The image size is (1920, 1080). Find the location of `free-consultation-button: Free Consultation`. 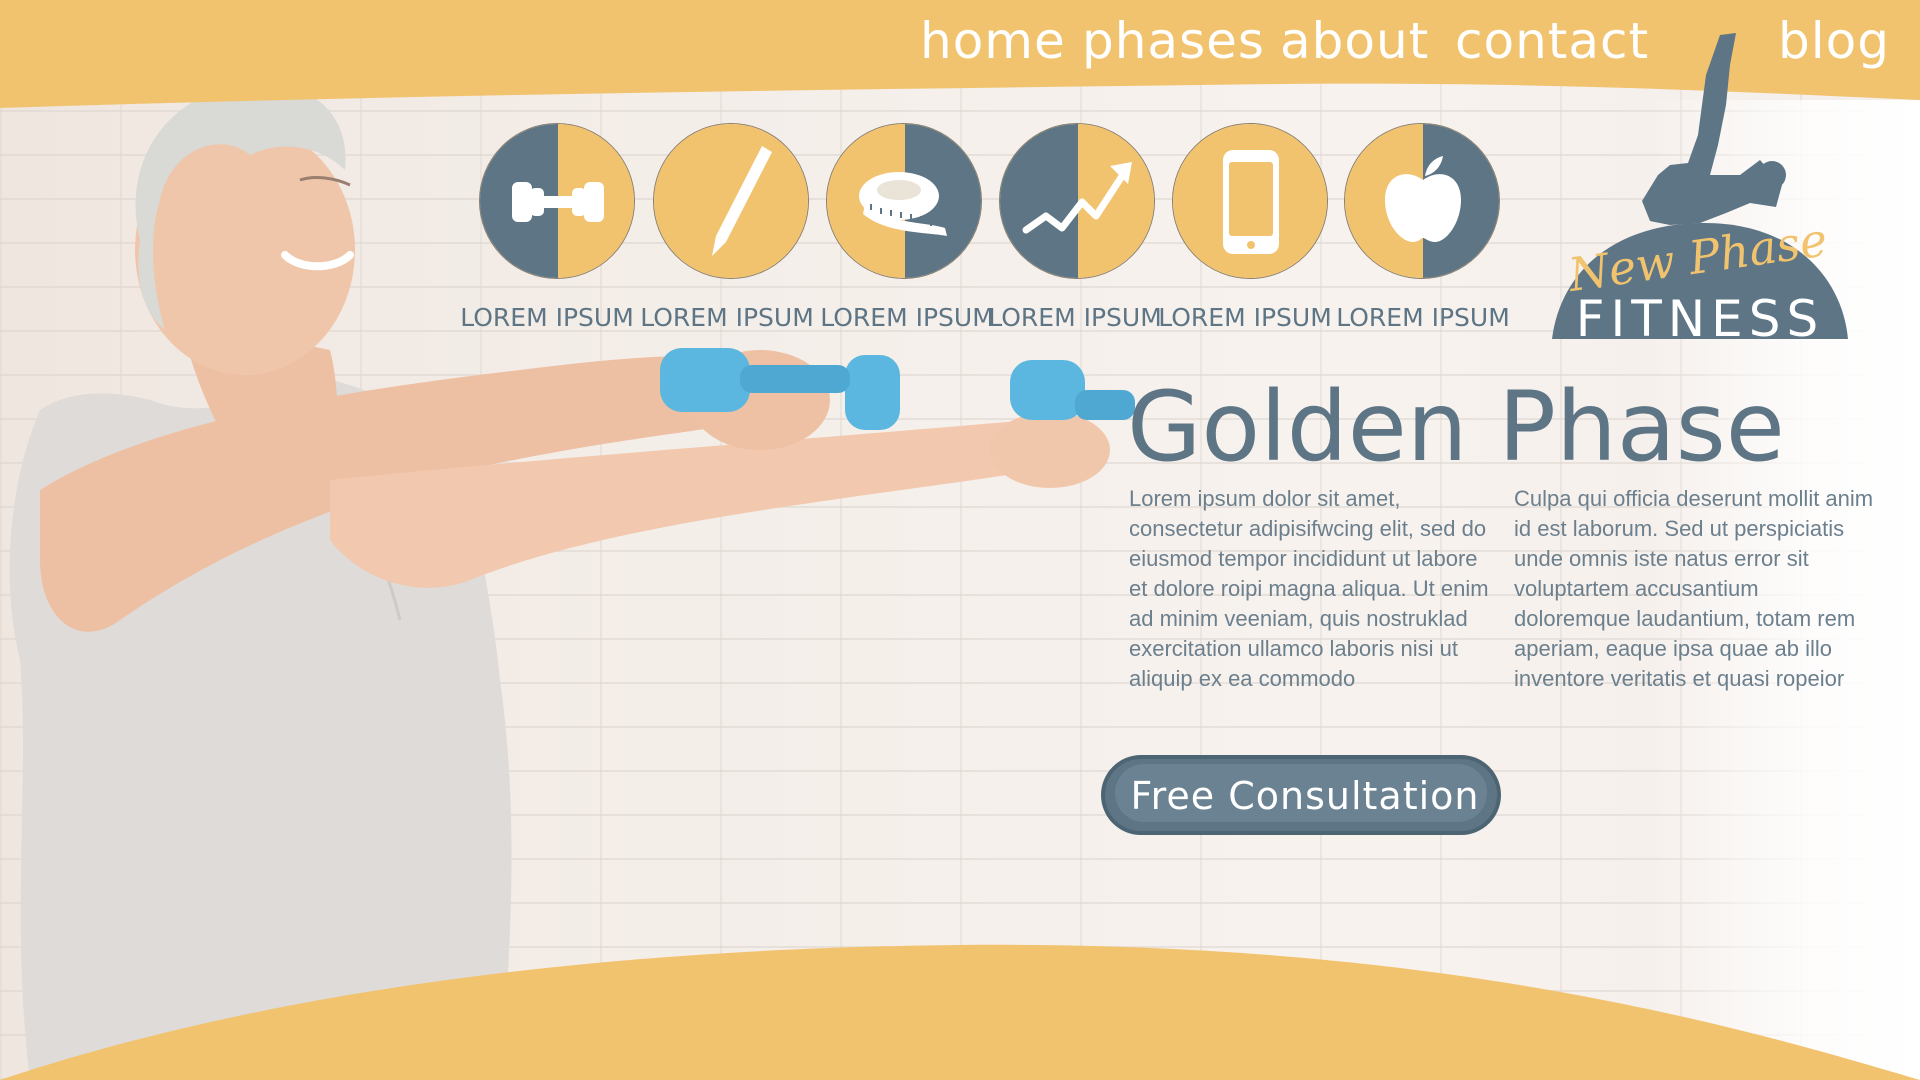

free-consultation-button: Free Consultation is located at coordinates (1301, 795).